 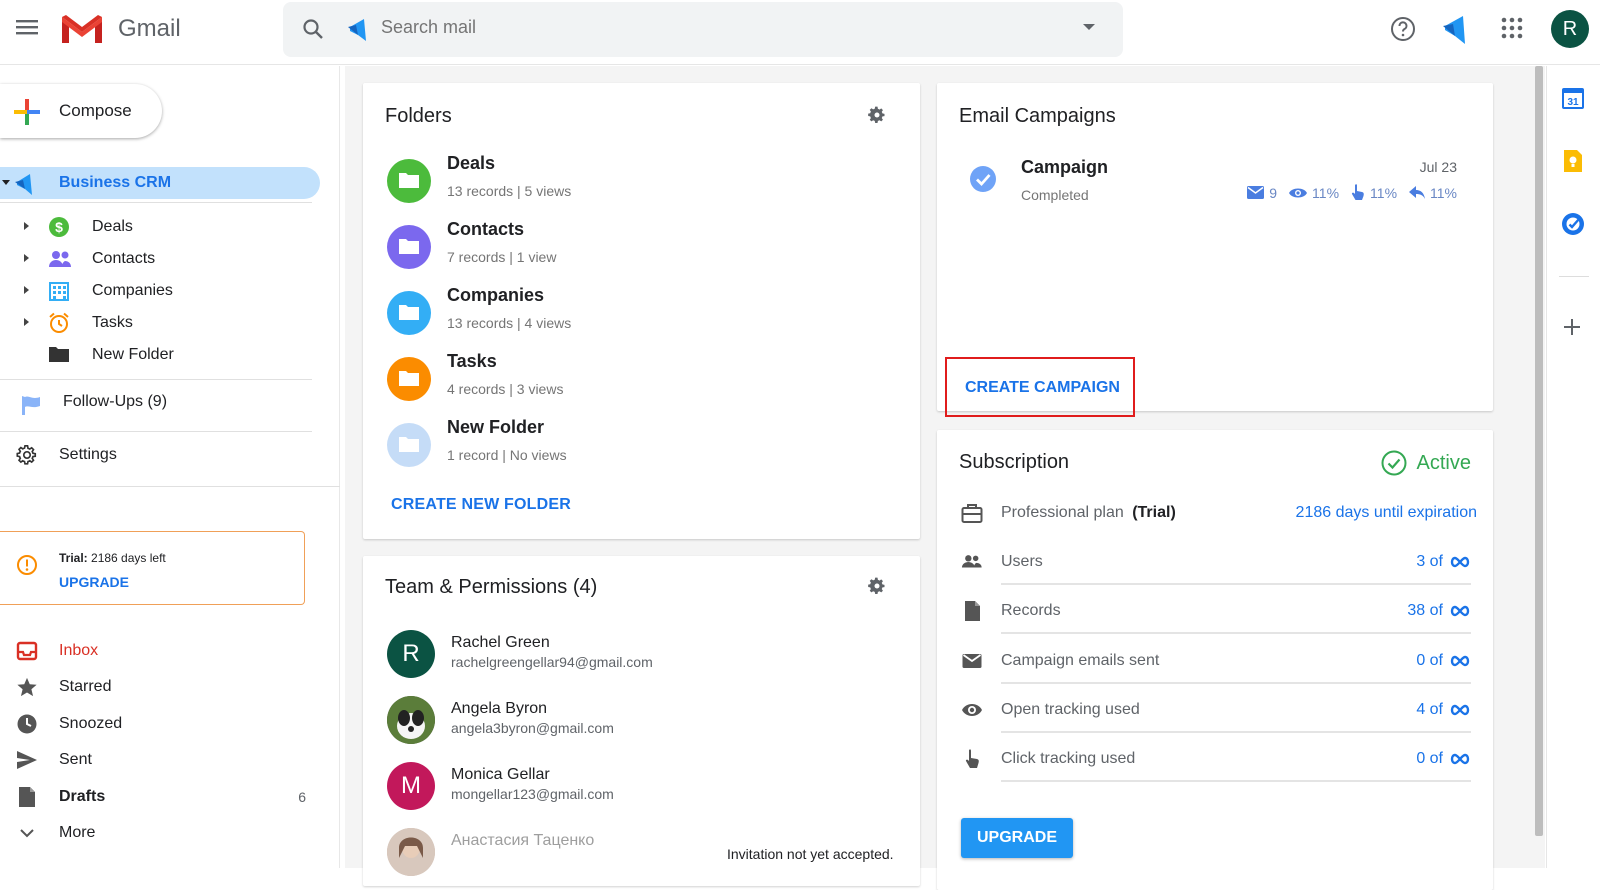 What do you see at coordinates (1455, 29) in the screenshot?
I see `crm-extension-icon` at bounding box center [1455, 29].